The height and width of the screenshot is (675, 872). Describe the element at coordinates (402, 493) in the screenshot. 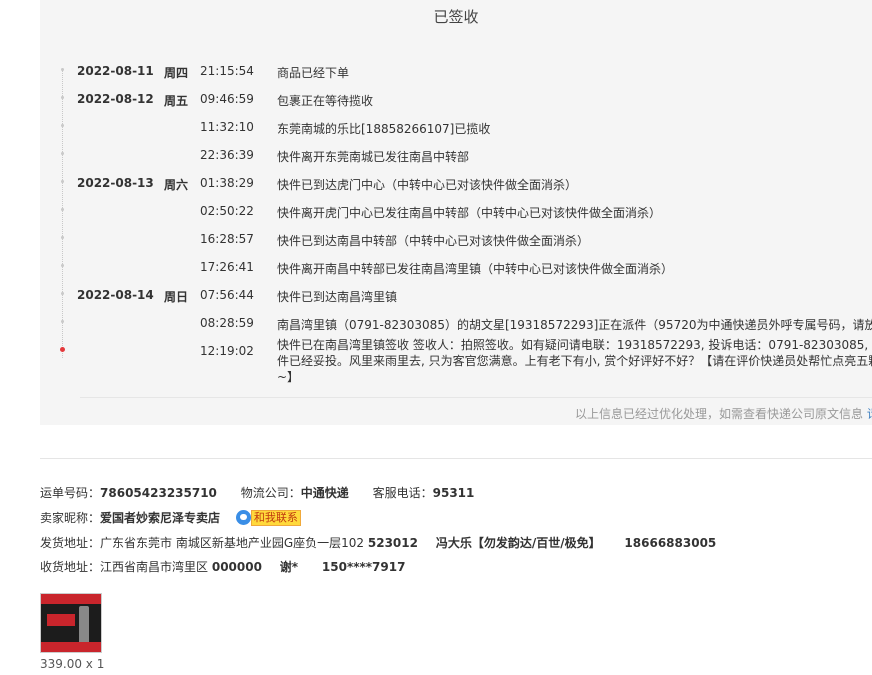

I see `service-phone-label: 客服电话：` at that location.